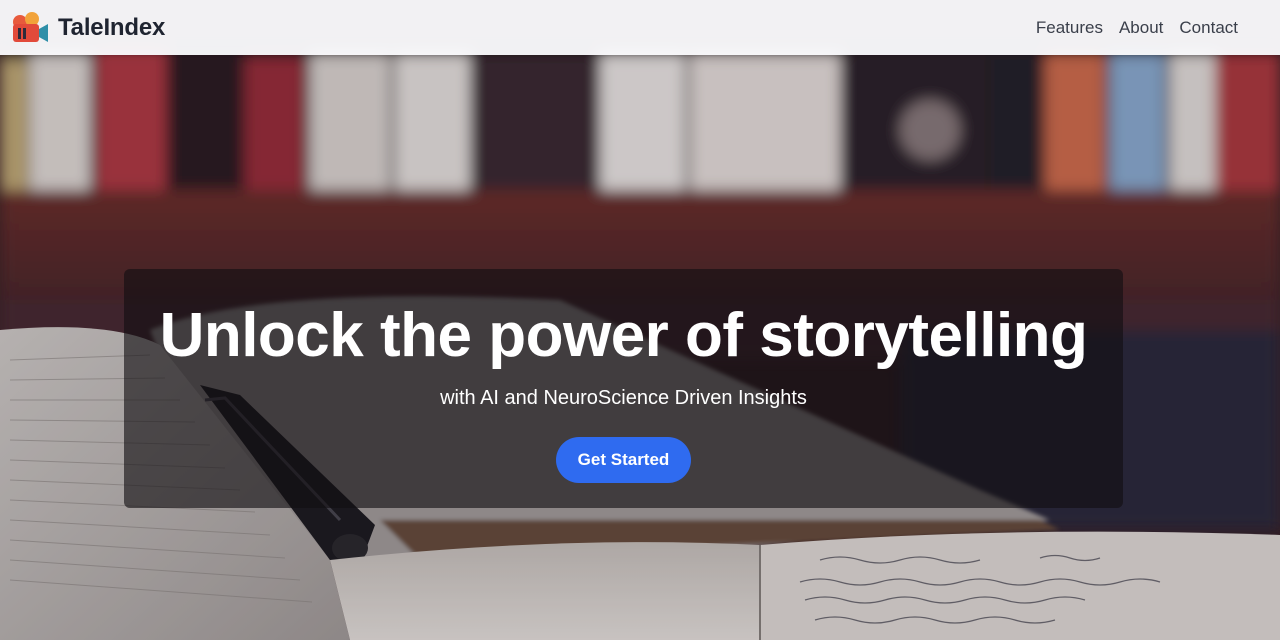  I want to click on nav-link-about: About, so click(1141, 28).